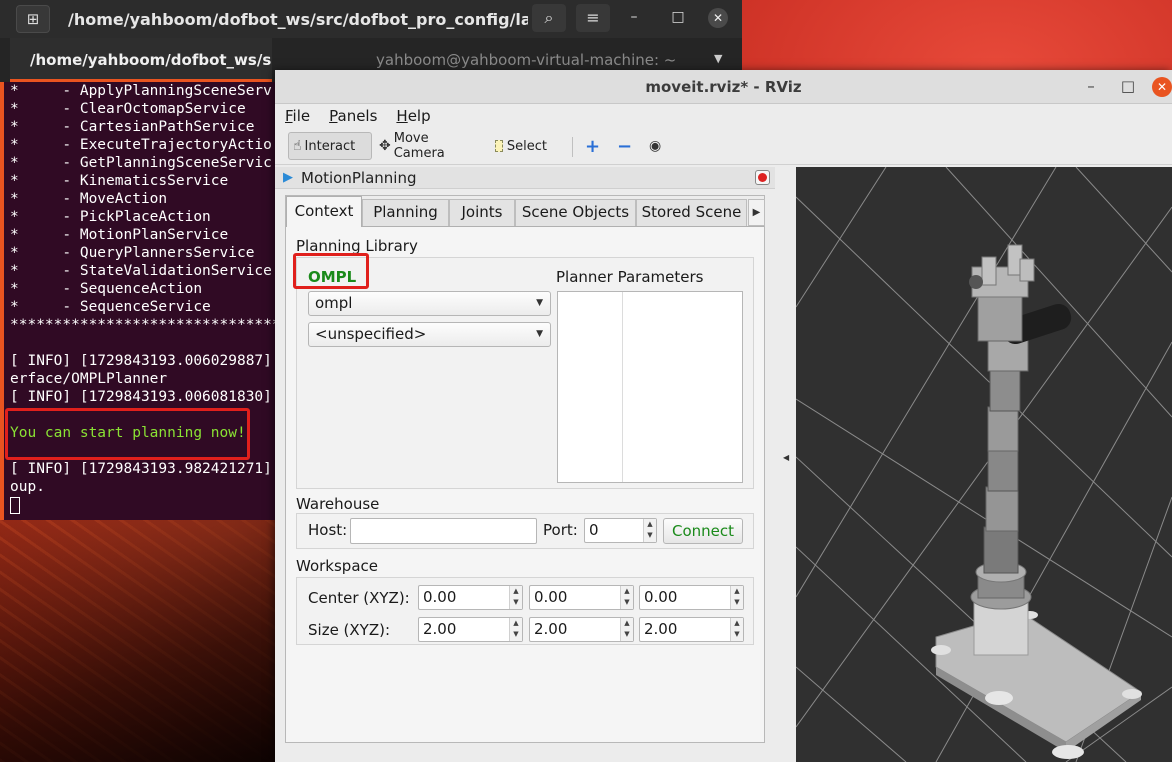 The image size is (1172, 762). I want to click on workspace-label: Workspace, so click(337, 566).